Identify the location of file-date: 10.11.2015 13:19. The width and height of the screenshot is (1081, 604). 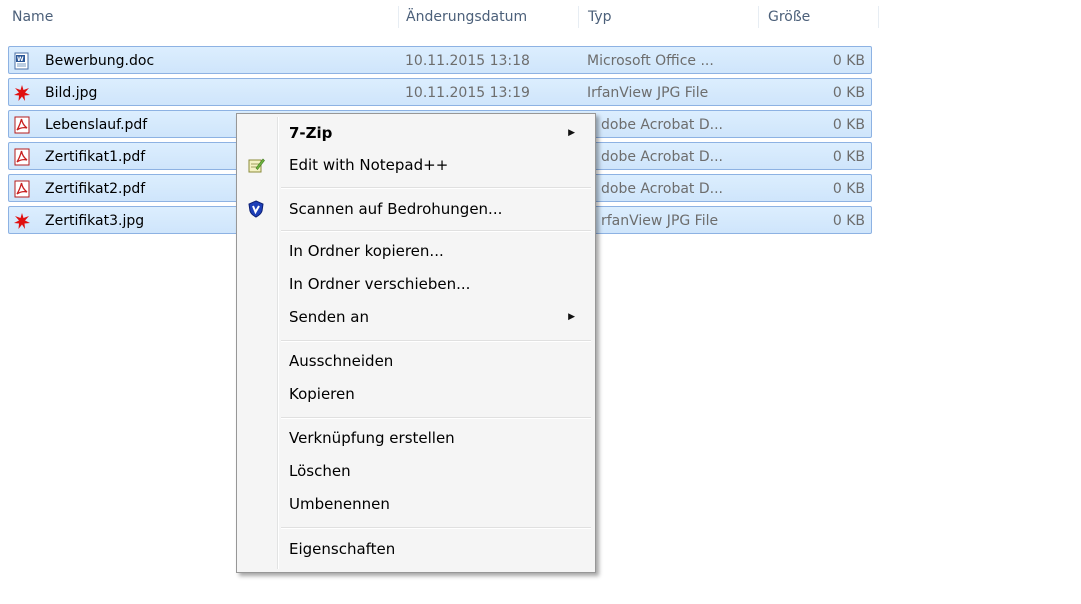
(467, 93).